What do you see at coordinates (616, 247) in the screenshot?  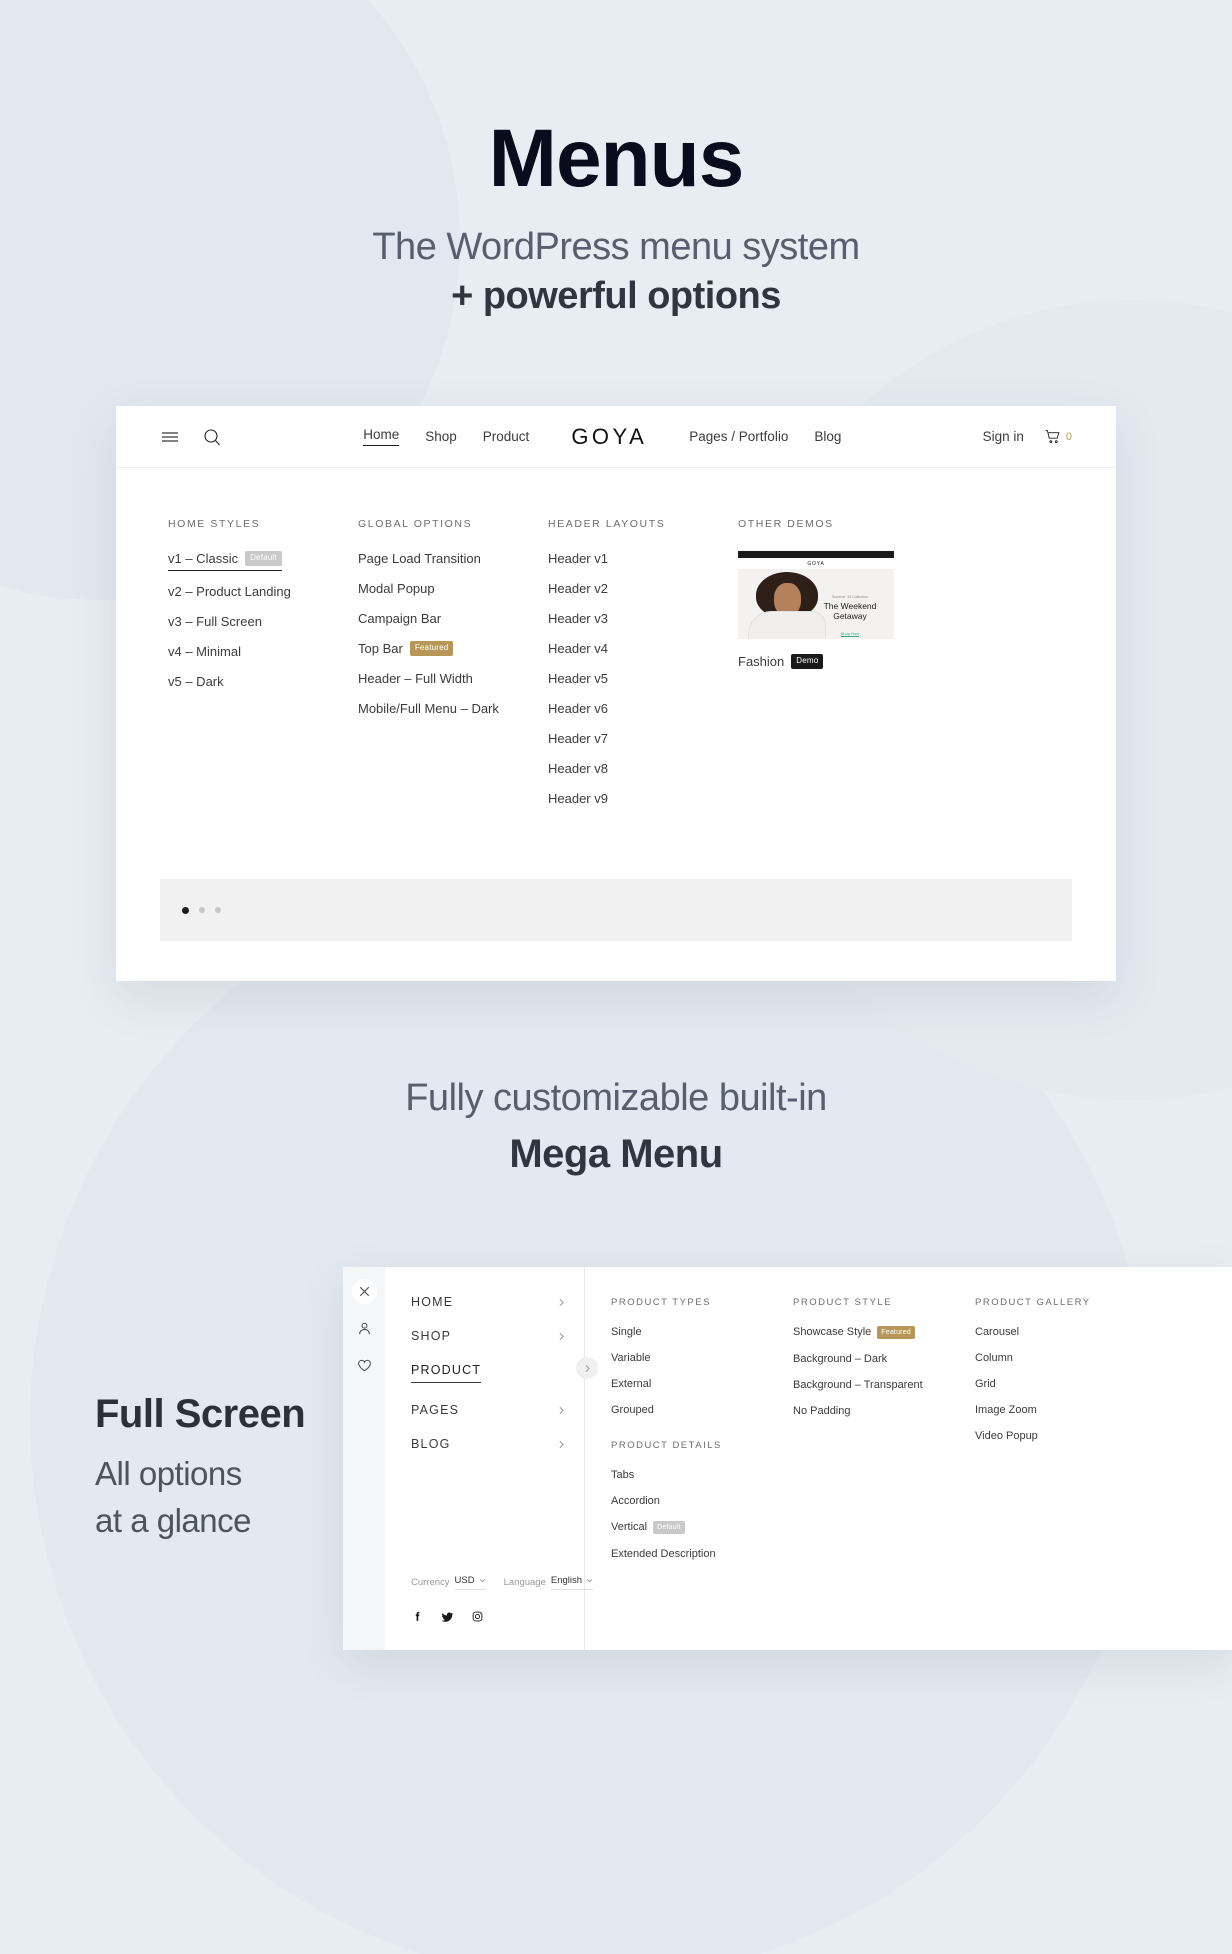 I see `hero-subtitle-line1: The WordPress menu system` at bounding box center [616, 247].